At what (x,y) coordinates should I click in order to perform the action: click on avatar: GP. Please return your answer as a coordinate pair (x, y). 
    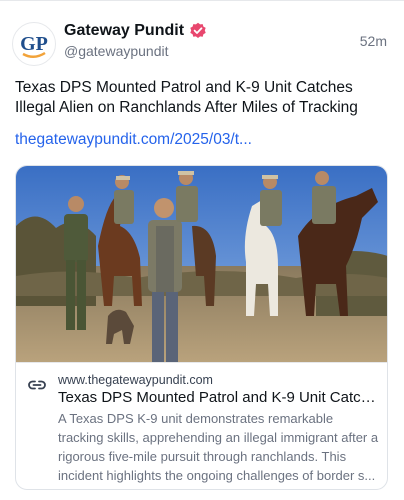
    Looking at the image, I should click on (34, 44).